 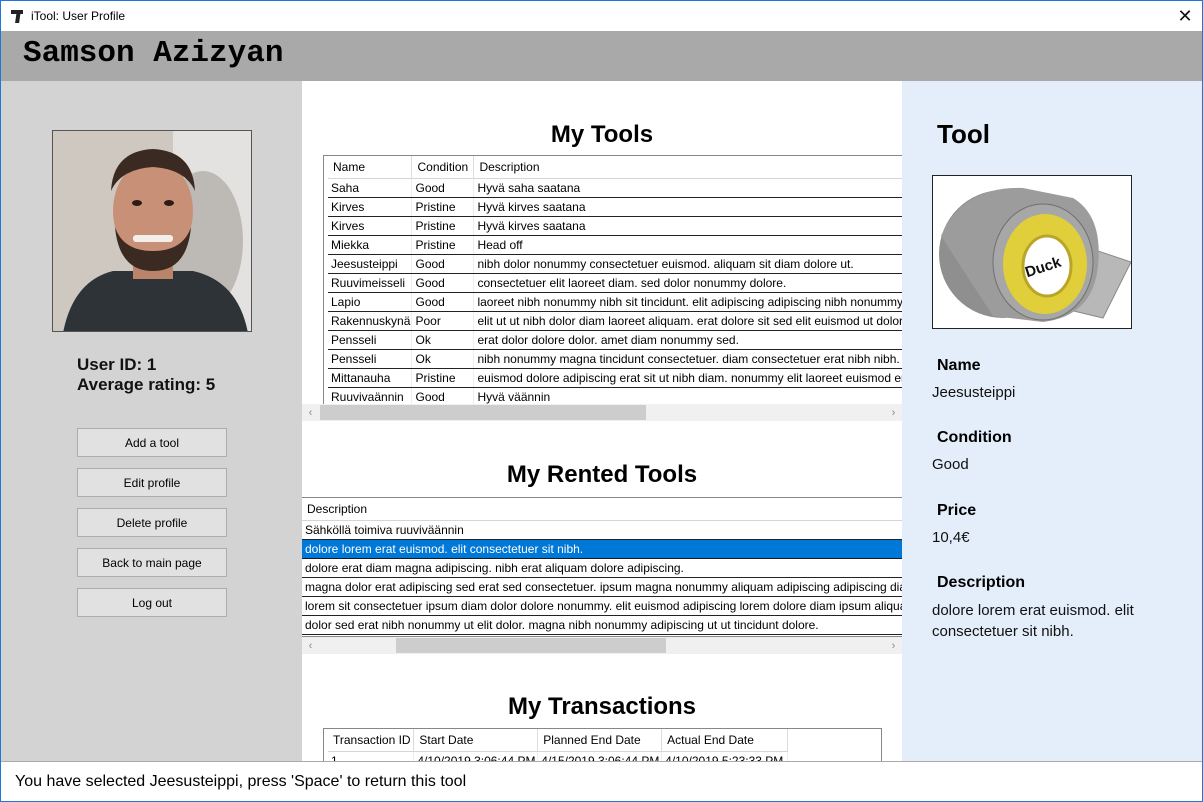 What do you see at coordinates (370, 340) in the screenshot?
I see `table-cell: Pensseli` at bounding box center [370, 340].